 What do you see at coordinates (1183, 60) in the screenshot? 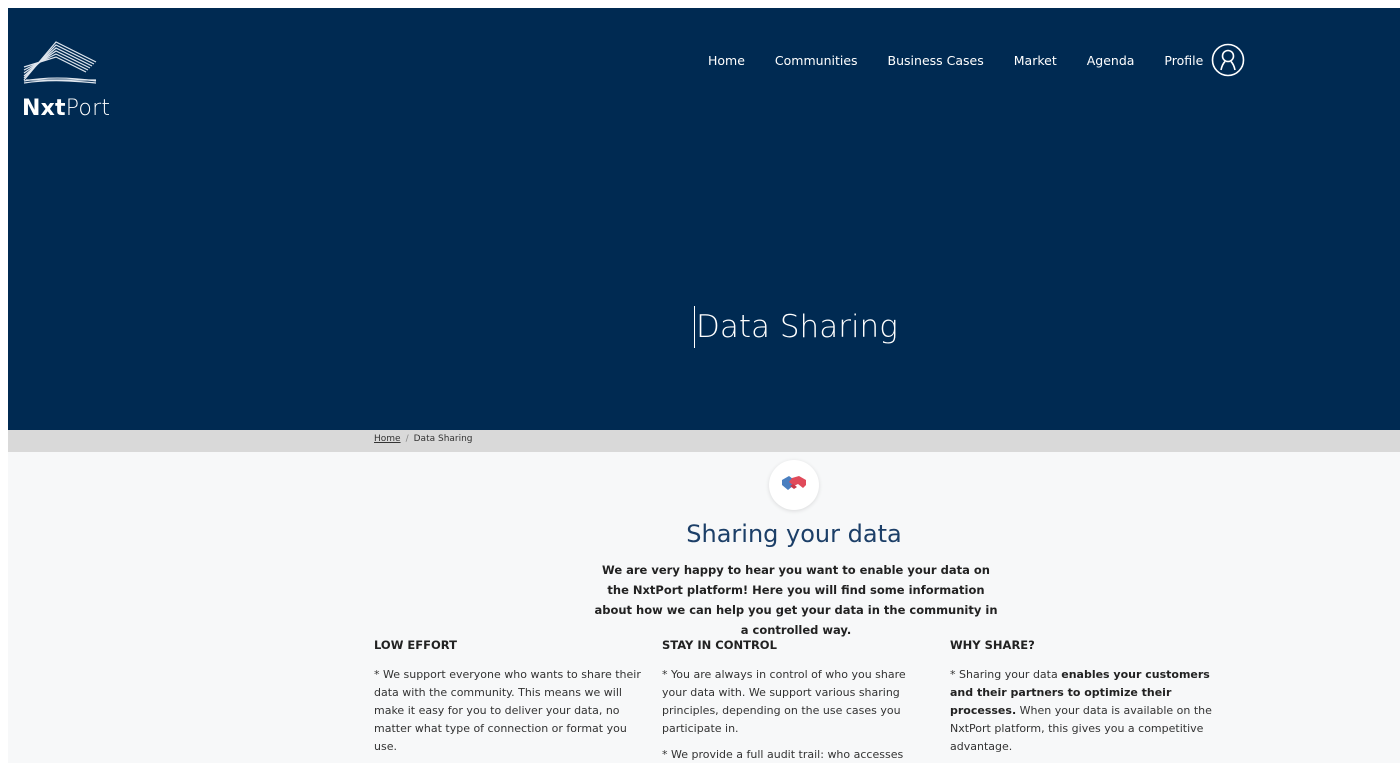
I see `nav-profile: Profile` at bounding box center [1183, 60].